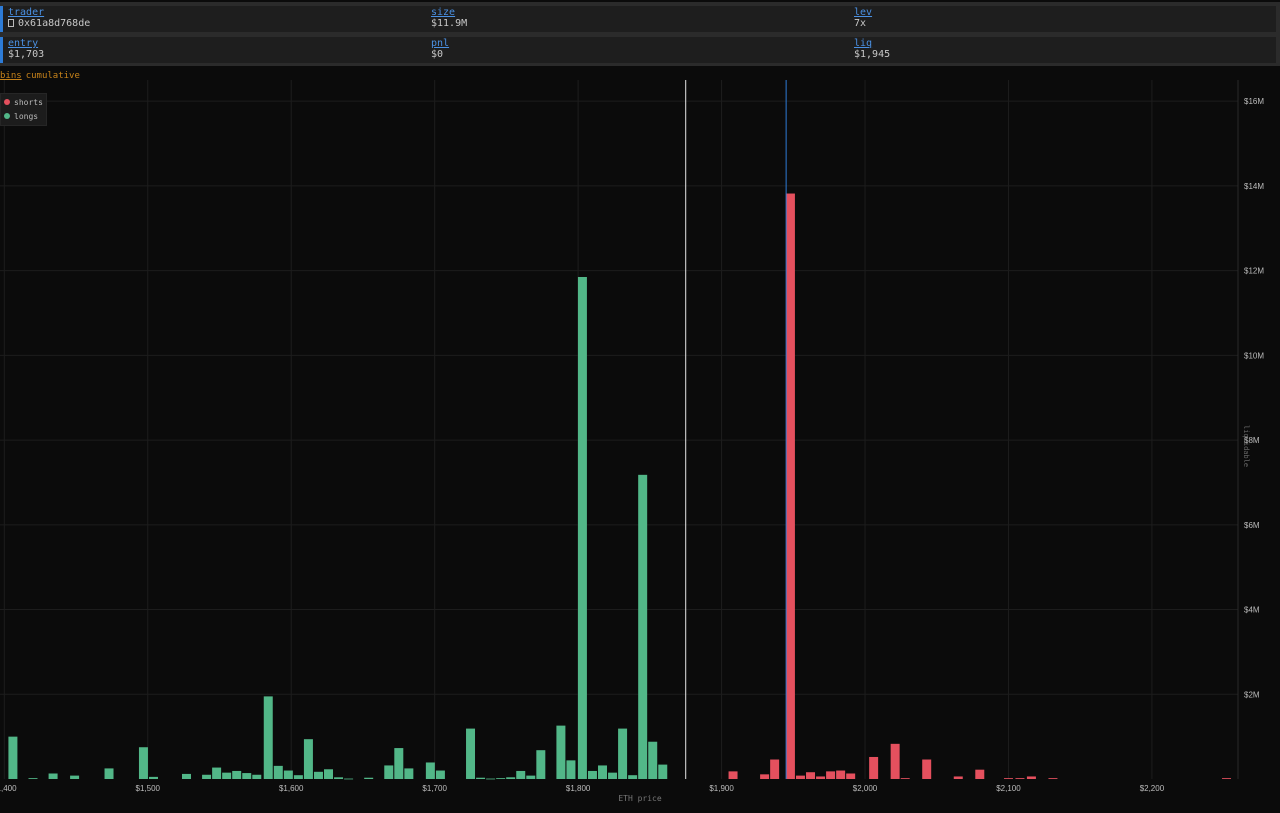 The height and width of the screenshot is (813, 1280). What do you see at coordinates (11, 23) in the screenshot?
I see `document-icon` at bounding box center [11, 23].